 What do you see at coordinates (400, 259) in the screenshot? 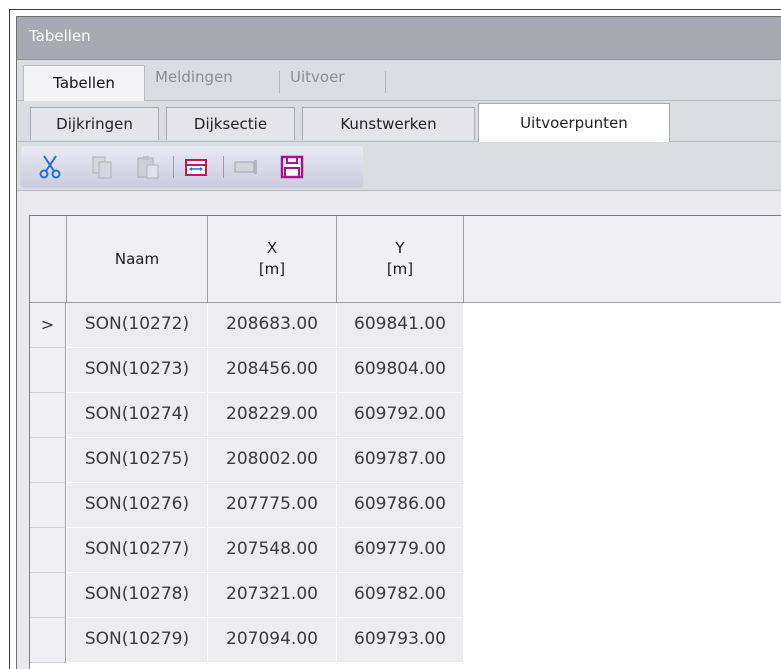
I see `column-header-y: Y [m]` at bounding box center [400, 259].